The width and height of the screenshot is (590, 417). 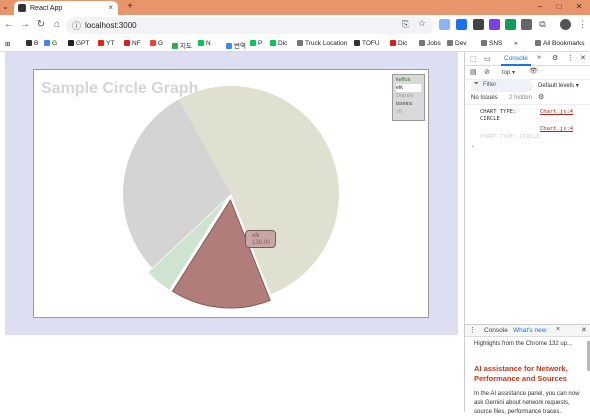 What do you see at coordinates (484, 98) in the screenshot?
I see `no-issues-label: No Issues` at bounding box center [484, 98].